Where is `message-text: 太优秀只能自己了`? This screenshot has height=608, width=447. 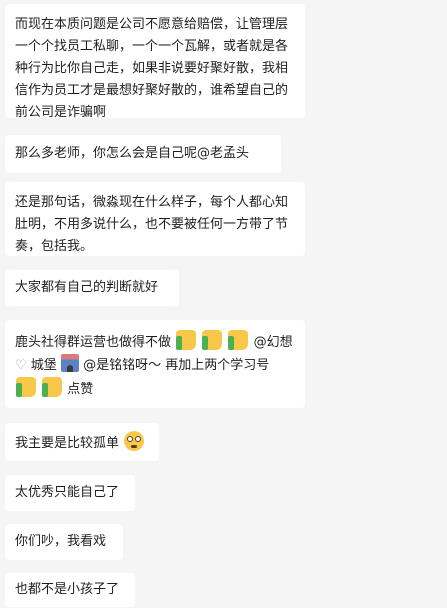
message-text: 太优秀只能自己了 is located at coordinates (67, 492).